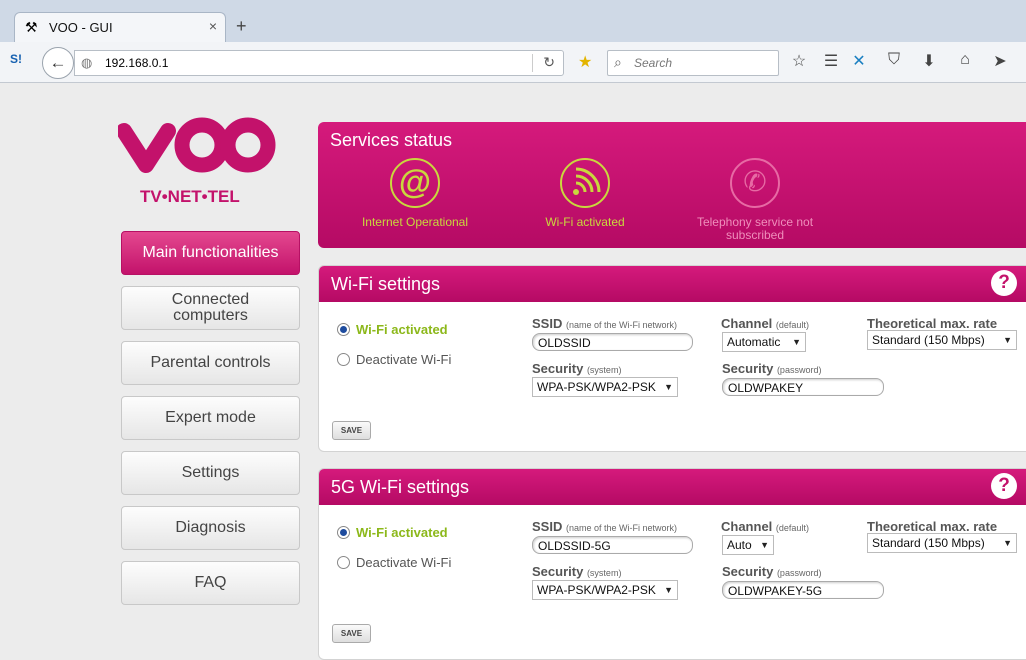 The image size is (1026, 660). What do you see at coordinates (210, 528) in the screenshot?
I see `sidebar-item-diagnosis: Diagnosis` at bounding box center [210, 528].